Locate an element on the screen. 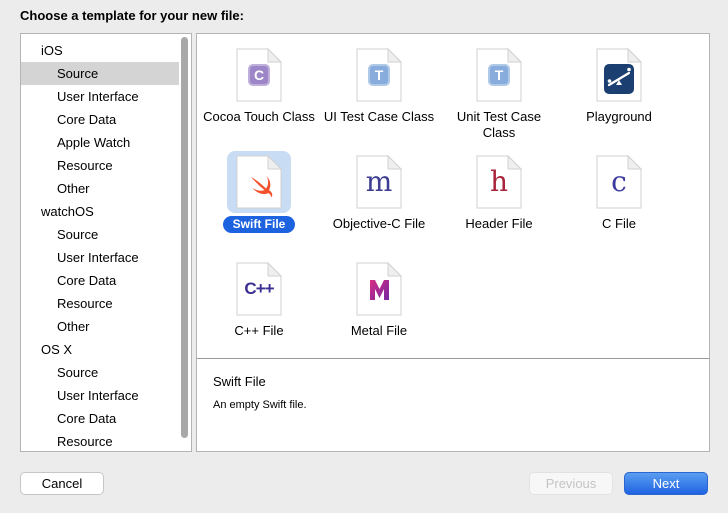 This screenshot has width=728, height=513. template-header-file: h Header File is located at coordinates (499, 198).